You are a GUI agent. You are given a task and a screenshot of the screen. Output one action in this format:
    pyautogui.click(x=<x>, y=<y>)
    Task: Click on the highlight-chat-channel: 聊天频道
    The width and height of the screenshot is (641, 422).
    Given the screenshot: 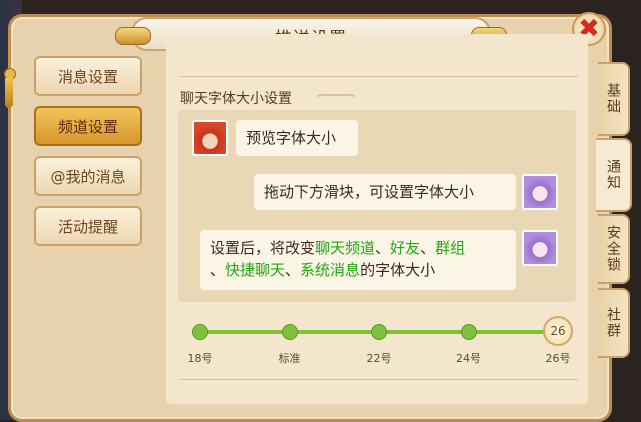 What is the action you would take?
    pyautogui.click(x=345, y=248)
    